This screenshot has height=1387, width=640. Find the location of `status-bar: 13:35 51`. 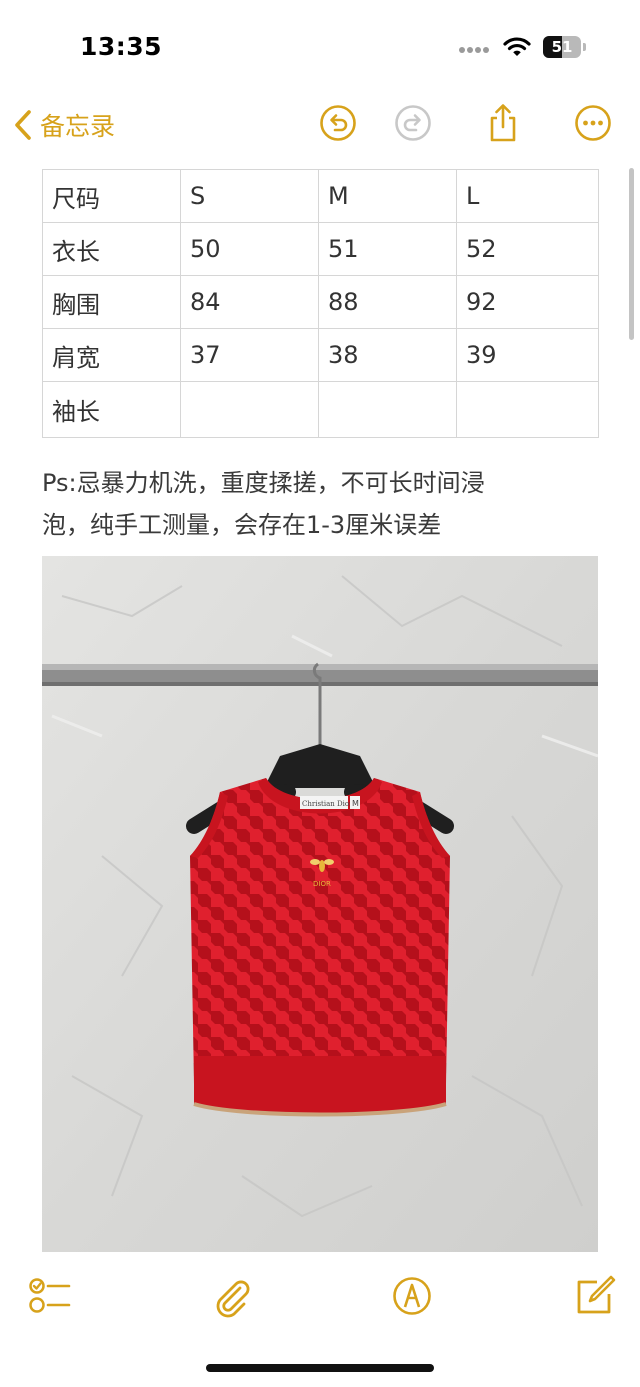

status-bar: 13:35 51 is located at coordinates (320, 45).